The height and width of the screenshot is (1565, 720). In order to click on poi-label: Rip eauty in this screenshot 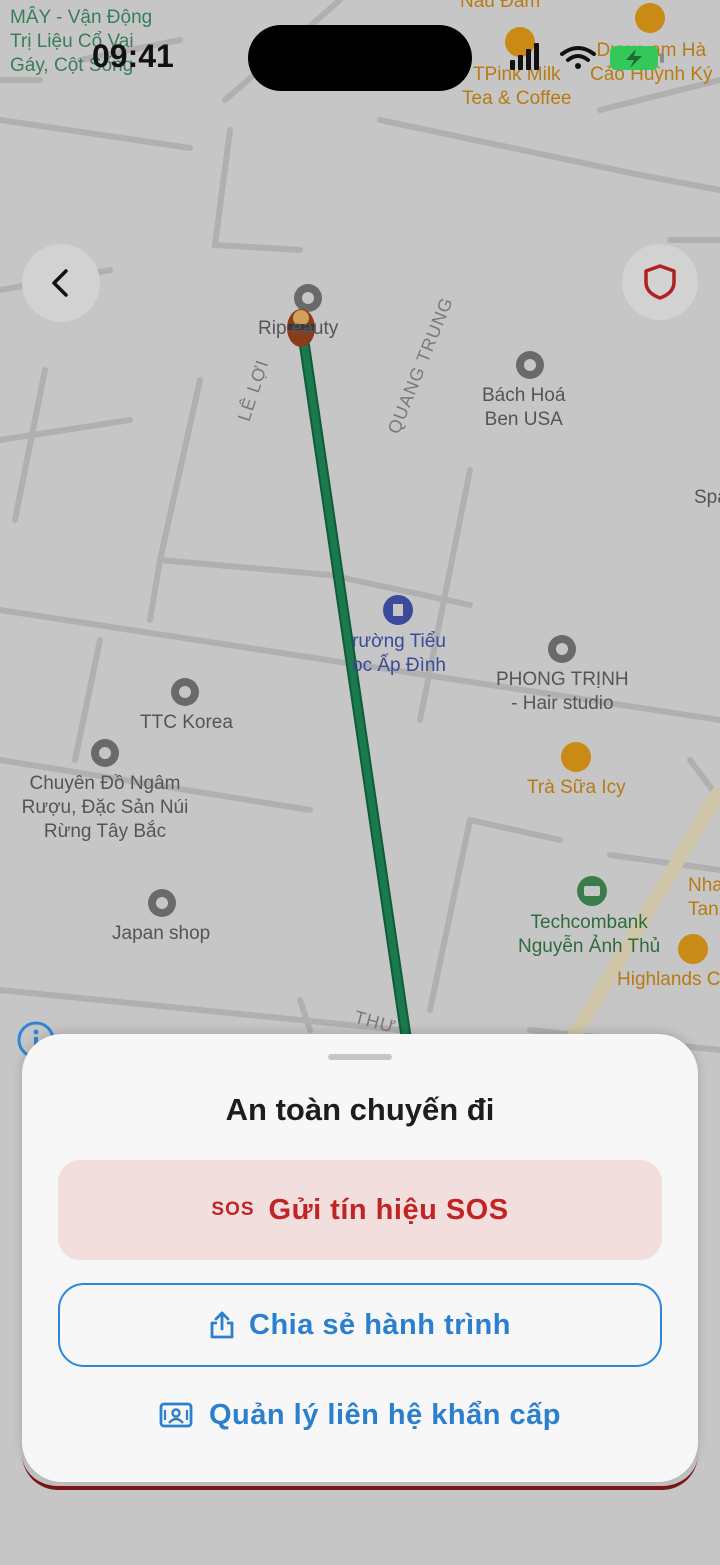, I will do `click(298, 328)`.